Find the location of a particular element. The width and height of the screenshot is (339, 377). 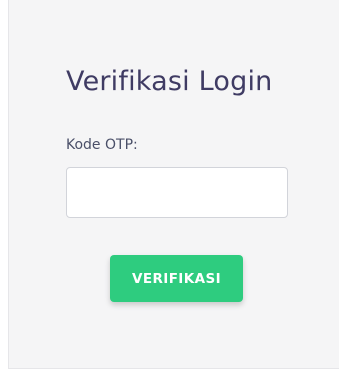

otp-input is located at coordinates (177, 192).